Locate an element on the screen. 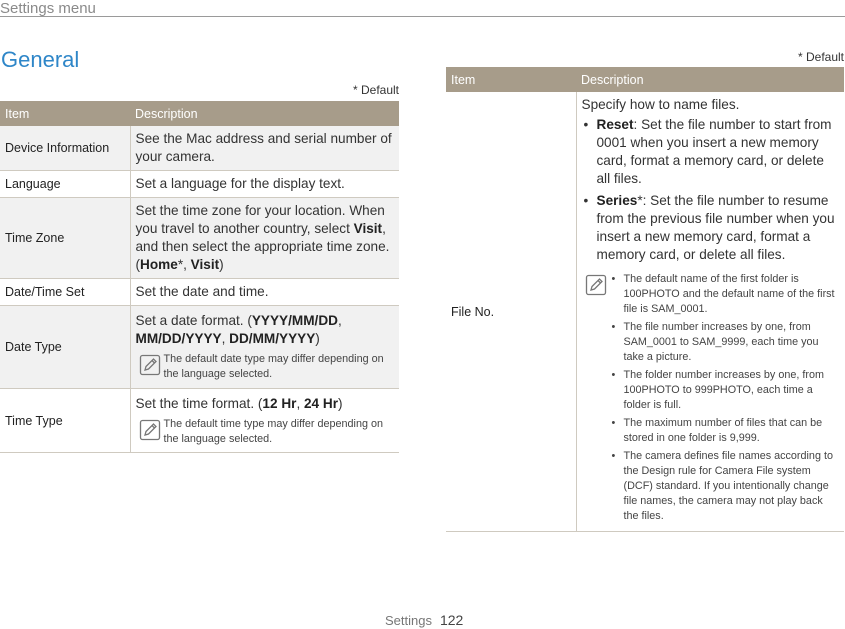 This screenshot has width=845, height=629. footer-section-label: Settings is located at coordinates (408, 620).